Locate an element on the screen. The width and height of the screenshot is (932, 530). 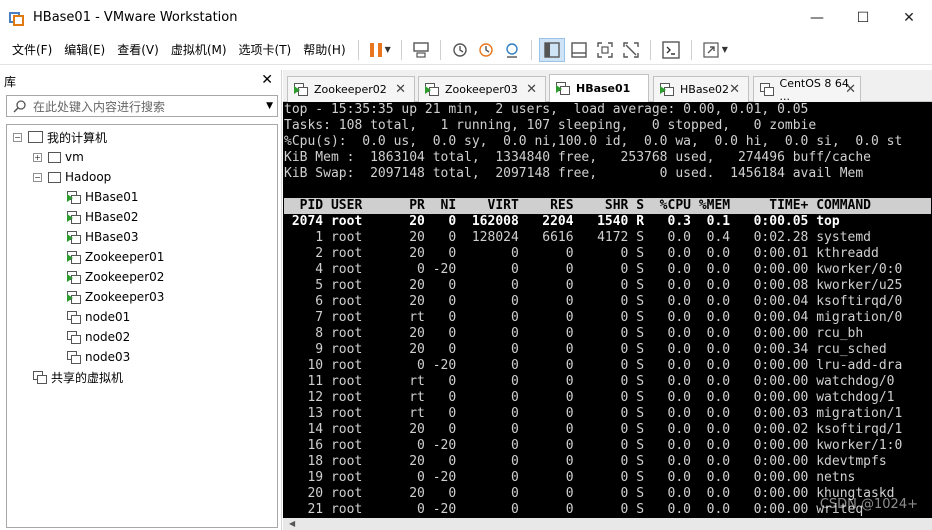
menu-view: 查看(V) is located at coordinates (138, 50).